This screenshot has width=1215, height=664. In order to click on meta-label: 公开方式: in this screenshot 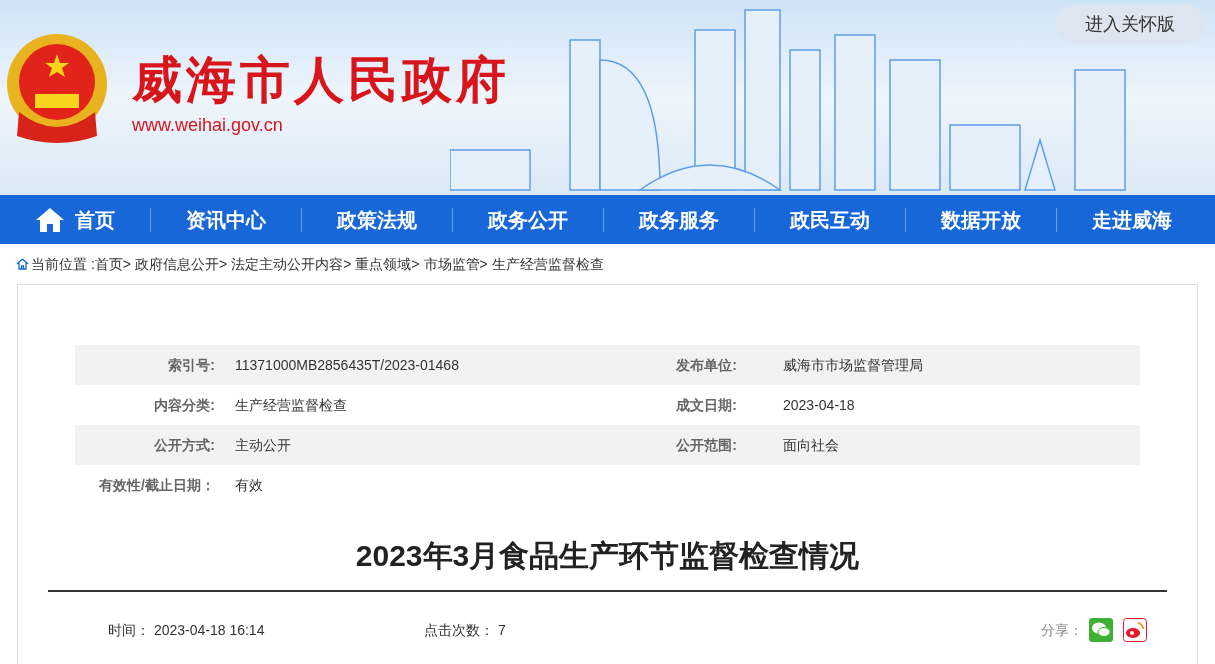, I will do `click(184, 445)`.